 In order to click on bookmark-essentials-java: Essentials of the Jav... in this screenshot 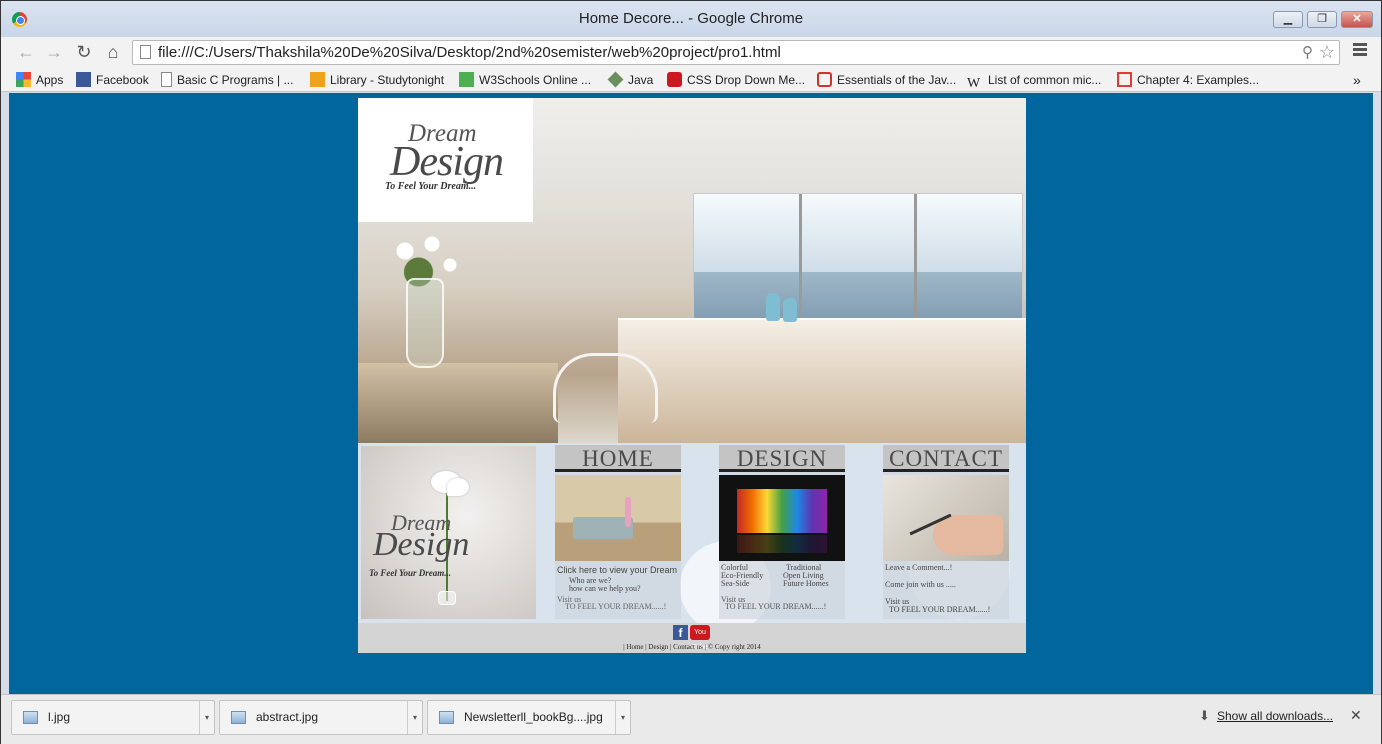, I will do `click(886, 80)`.